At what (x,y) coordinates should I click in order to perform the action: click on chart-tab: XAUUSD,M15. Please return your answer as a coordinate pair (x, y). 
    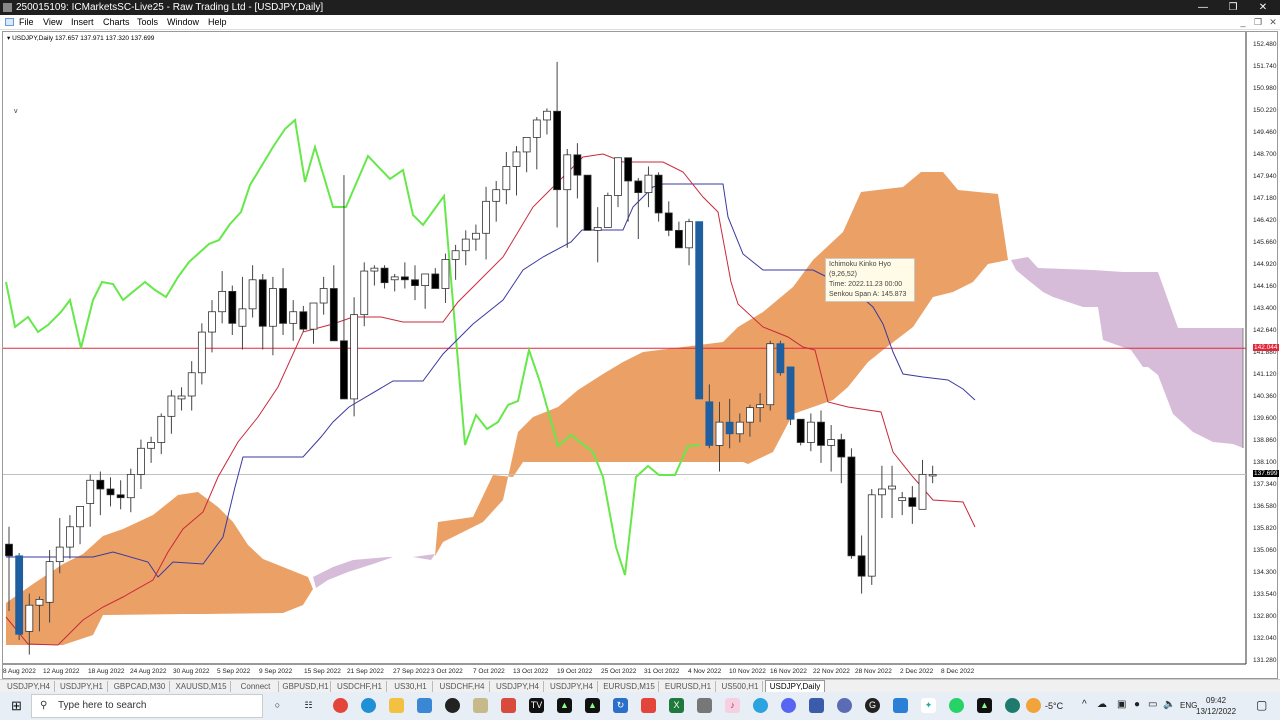
    Looking at the image, I should click on (201, 686).